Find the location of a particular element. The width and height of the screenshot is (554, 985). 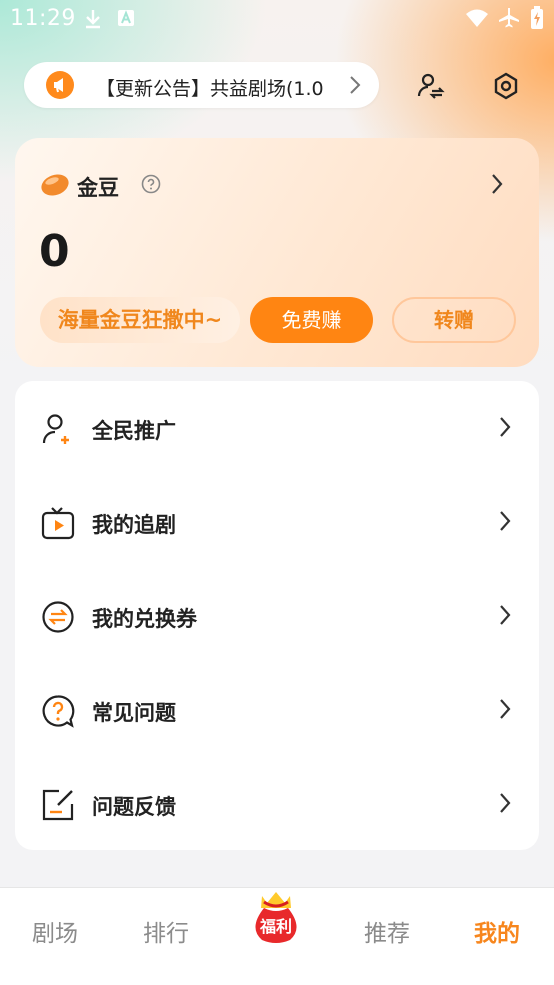

tab-ranking: 排行 is located at coordinates (166, 931).